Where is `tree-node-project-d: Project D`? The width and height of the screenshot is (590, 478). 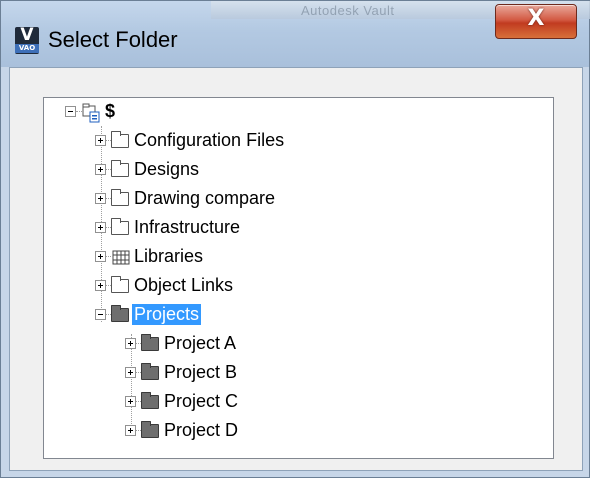
tree-node-project-d: Project D is located at coordinates (275, 432).